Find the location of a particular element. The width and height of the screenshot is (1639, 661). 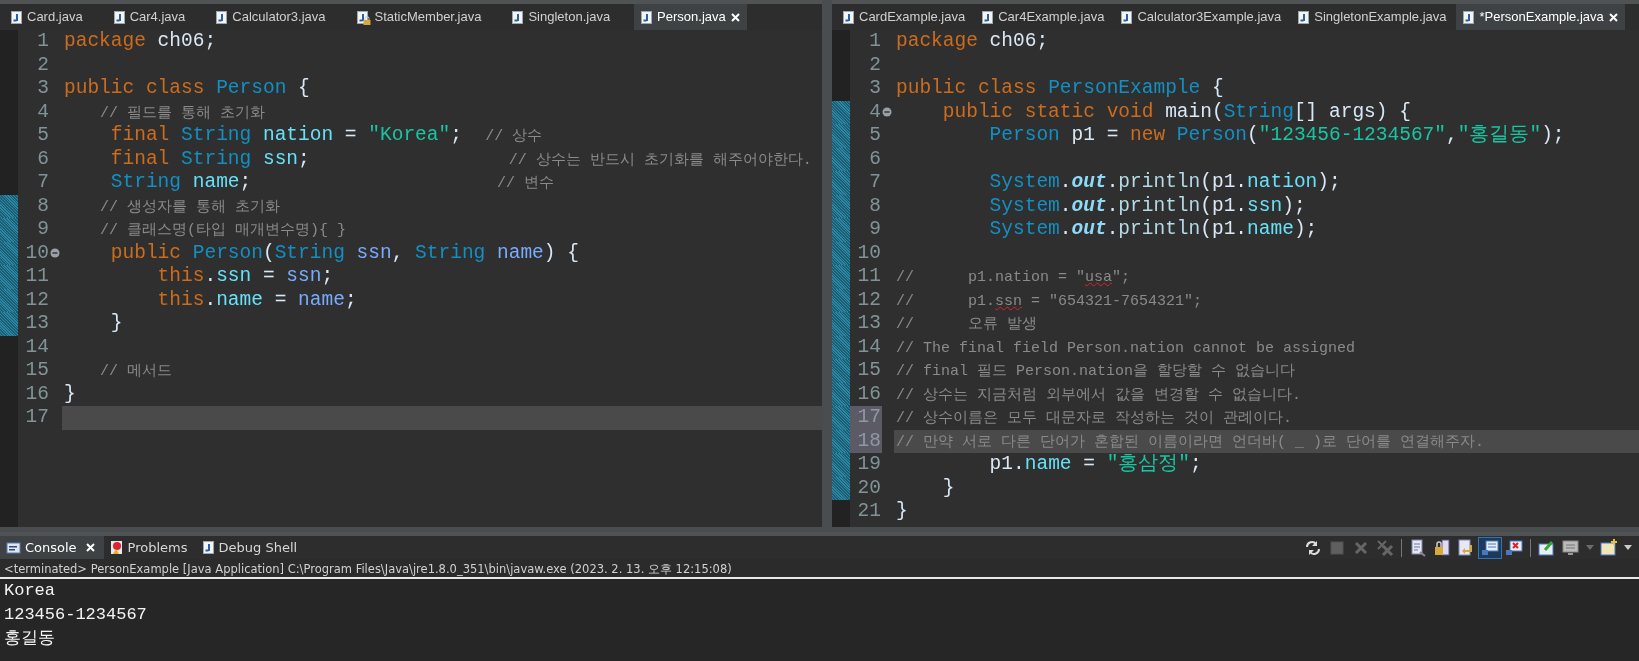

toolbar-button is located at coordinates (1490, 547).